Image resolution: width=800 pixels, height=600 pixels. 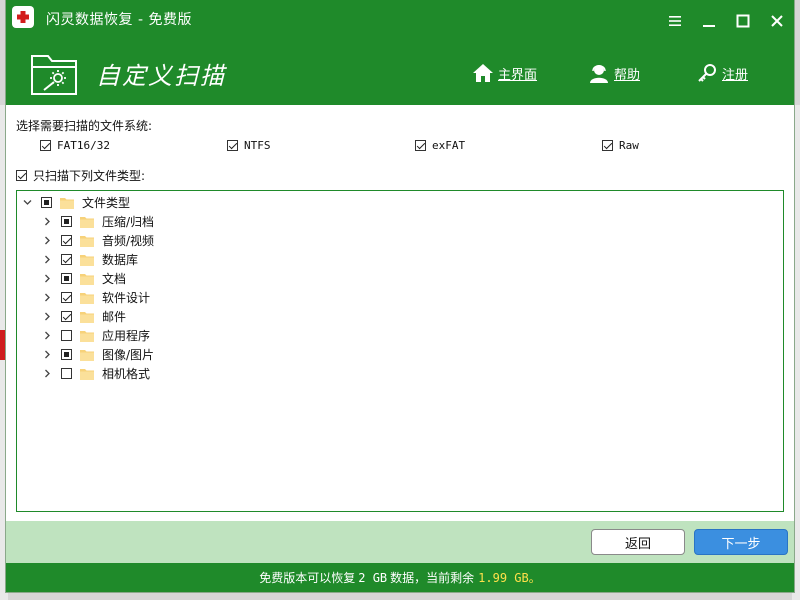 I want to click on filesystem-label: NTFS, so click(x=257, y=145).